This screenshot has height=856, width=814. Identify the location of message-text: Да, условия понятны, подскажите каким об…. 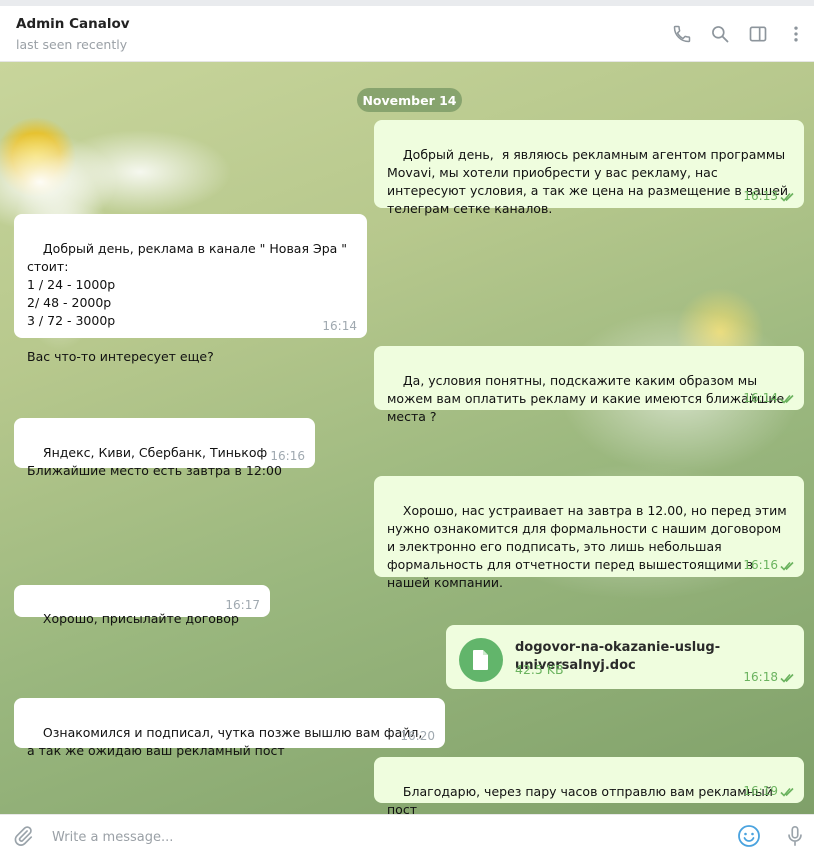
(588, 398).